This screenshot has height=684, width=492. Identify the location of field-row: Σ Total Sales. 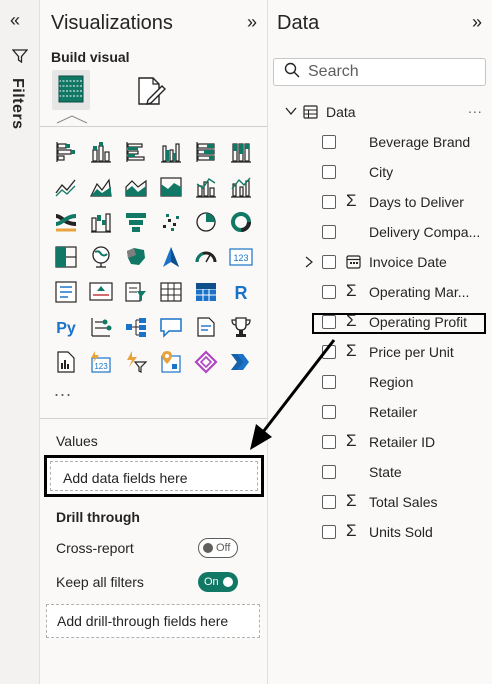
(380, 503).